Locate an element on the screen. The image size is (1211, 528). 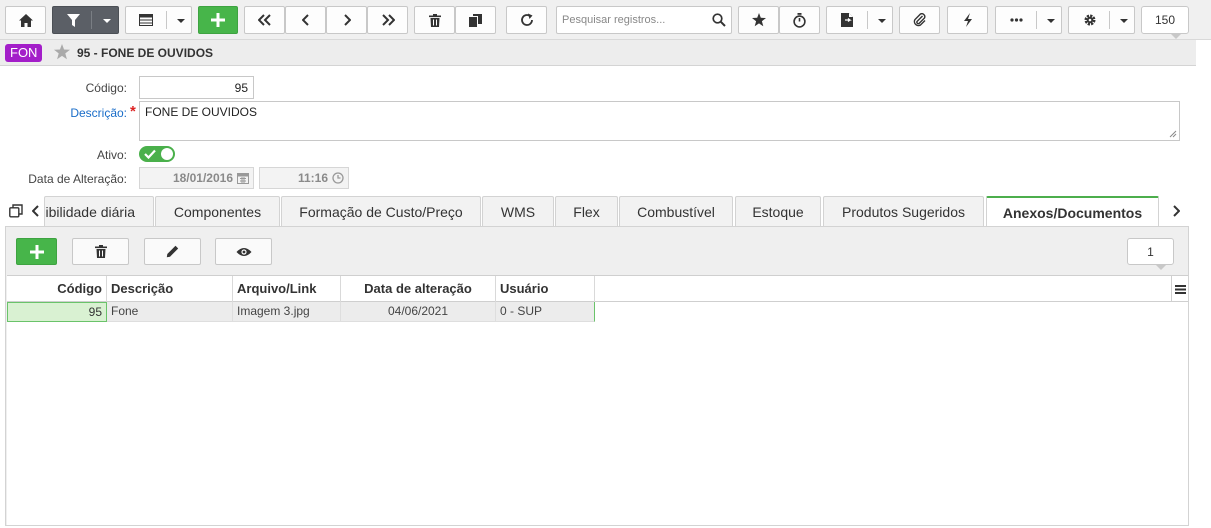
stopwatch-icon is located at coordinates (799, 20).